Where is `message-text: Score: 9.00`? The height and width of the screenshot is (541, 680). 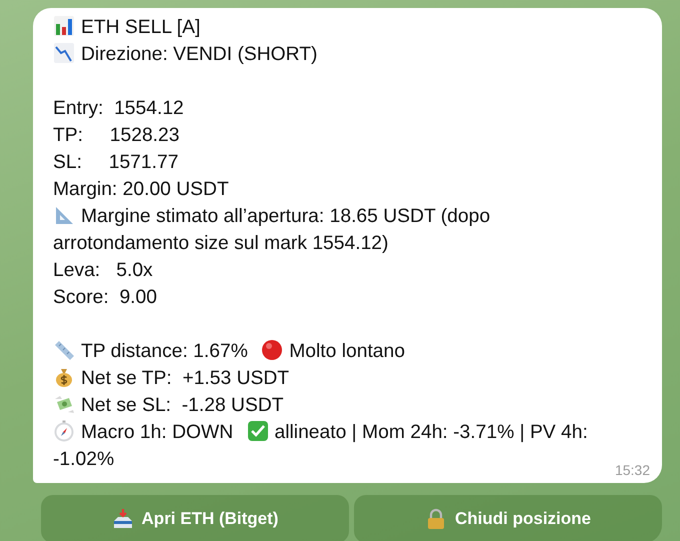 message-text: Score: 9.00 is located at coordinates (105, 297).